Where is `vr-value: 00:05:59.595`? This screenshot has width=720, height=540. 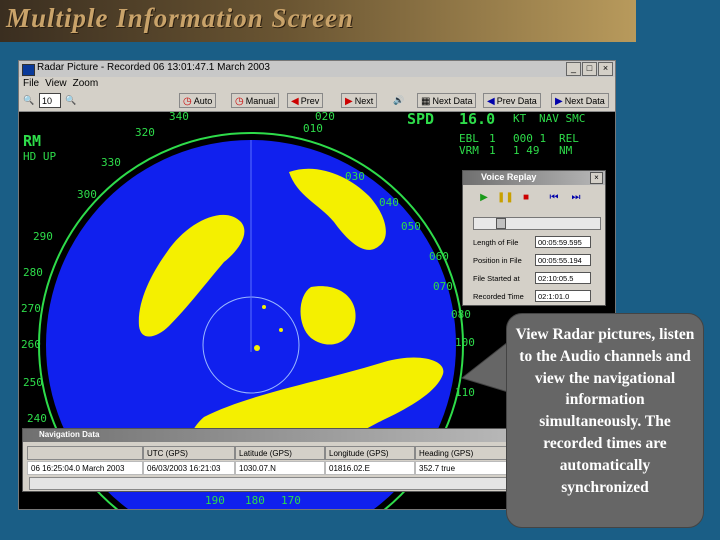 vr-value: 00:05:59.595 is located at coordinates (563, 242).